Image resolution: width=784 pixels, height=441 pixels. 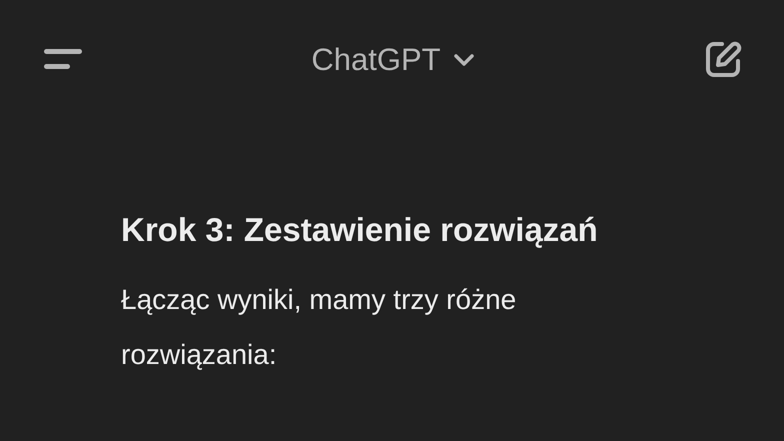 What do you see at coordinates (393, 60) in the screenshot?
I see `model-selector: ChatGPT` at bounding box center [393, 60].